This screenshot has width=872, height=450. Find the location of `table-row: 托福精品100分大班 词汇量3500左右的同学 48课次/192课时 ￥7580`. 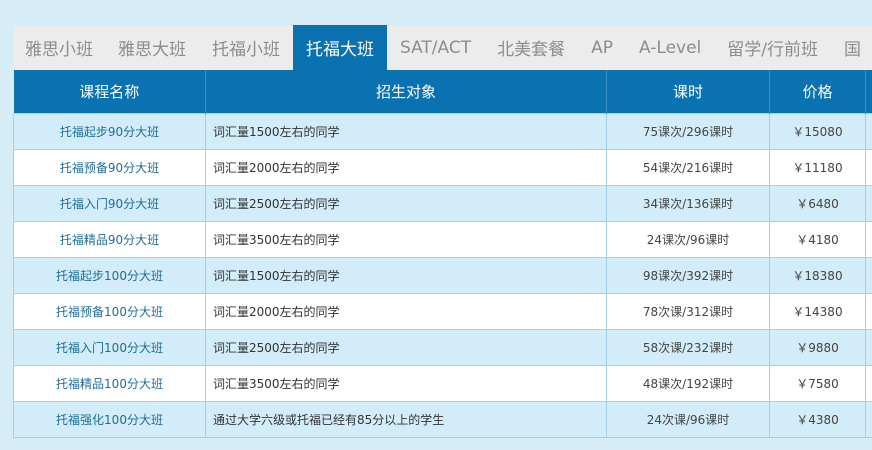

table-row: 托福精品100分大班 词汇量3500左右的同学 48课次/192课时 ￥7580 is located at coordinates (442, 383).